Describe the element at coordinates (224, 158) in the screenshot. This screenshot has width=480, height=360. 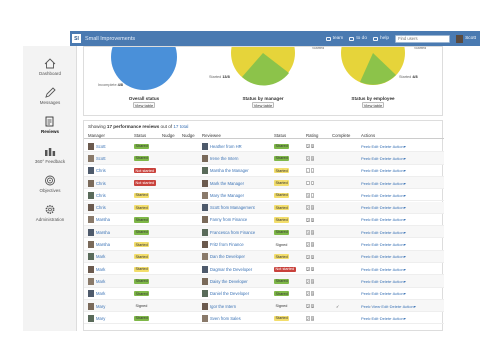
I see `reviewee-name: Irene the Intern` at that location.